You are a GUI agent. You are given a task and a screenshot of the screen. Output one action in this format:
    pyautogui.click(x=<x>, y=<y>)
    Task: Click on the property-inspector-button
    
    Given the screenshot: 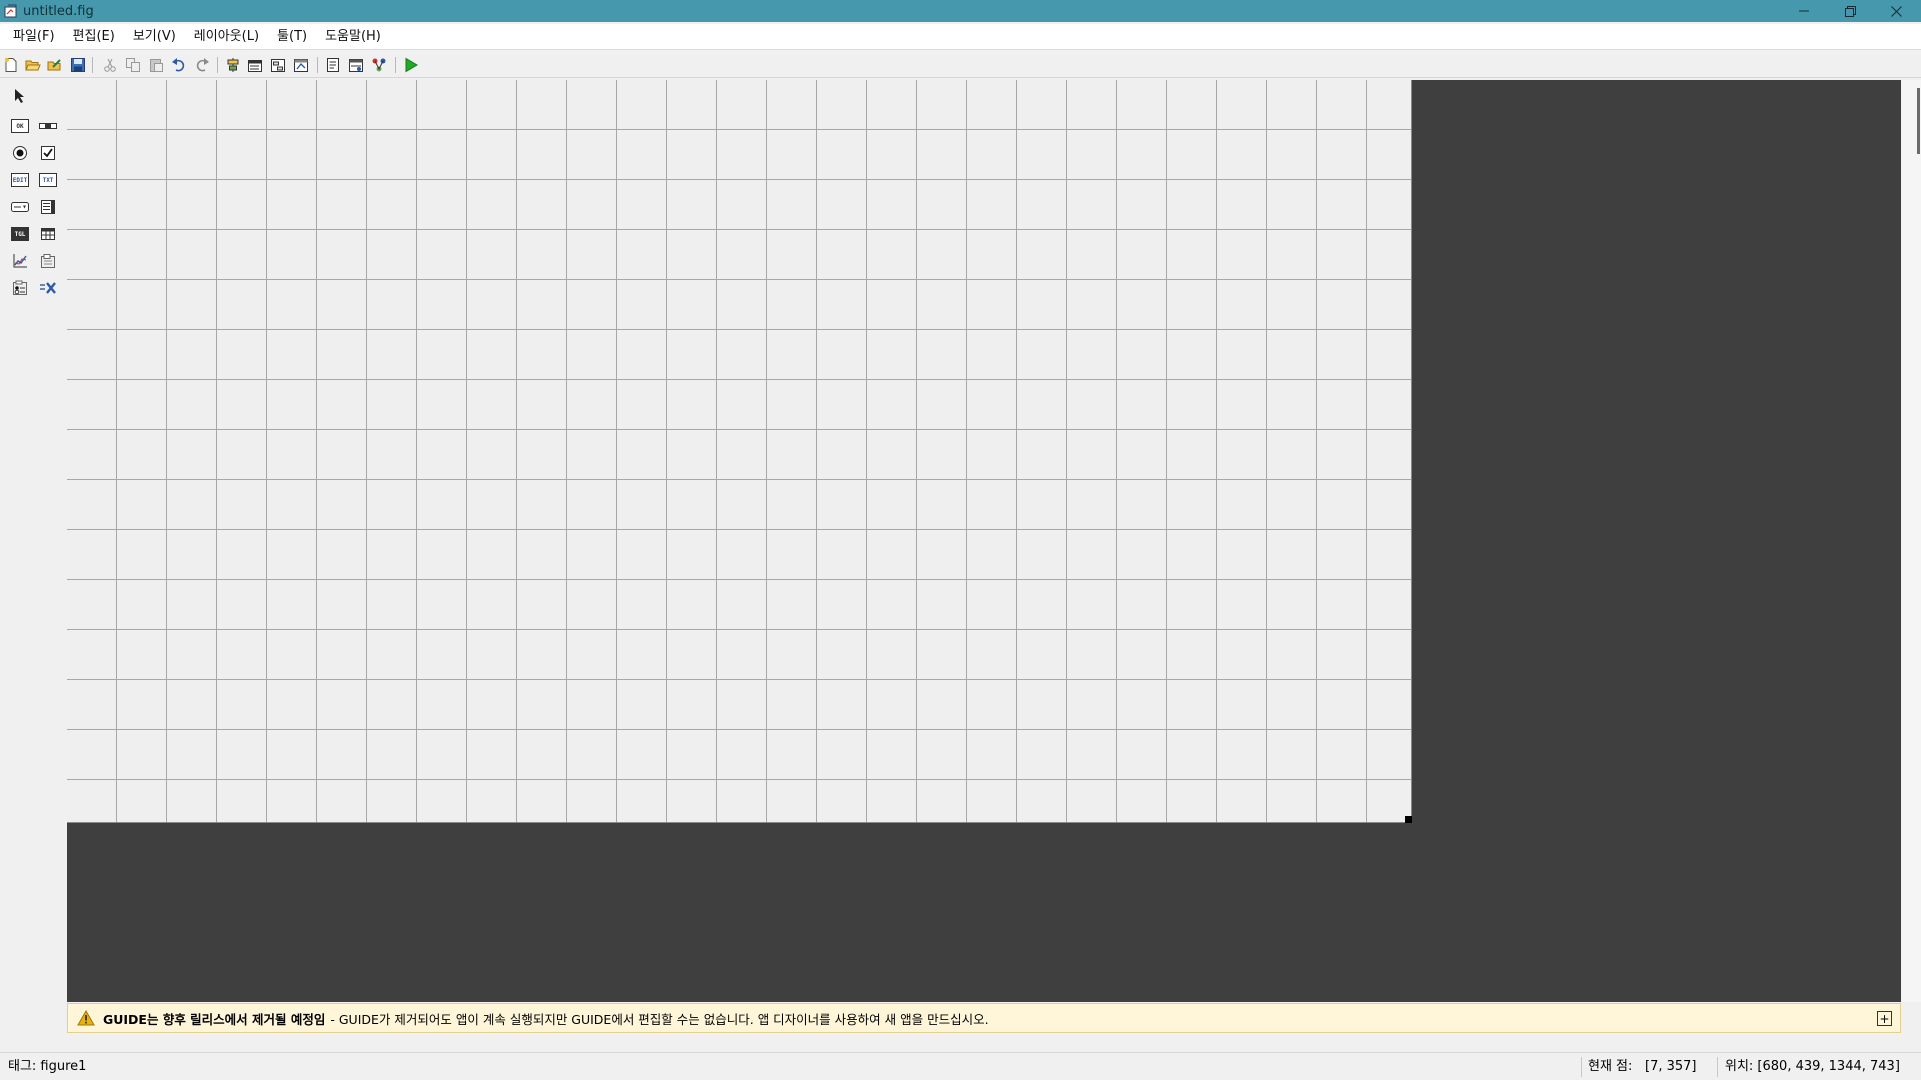 What is the action you would take?
    pyautogui.click(x=356, y=65)
    